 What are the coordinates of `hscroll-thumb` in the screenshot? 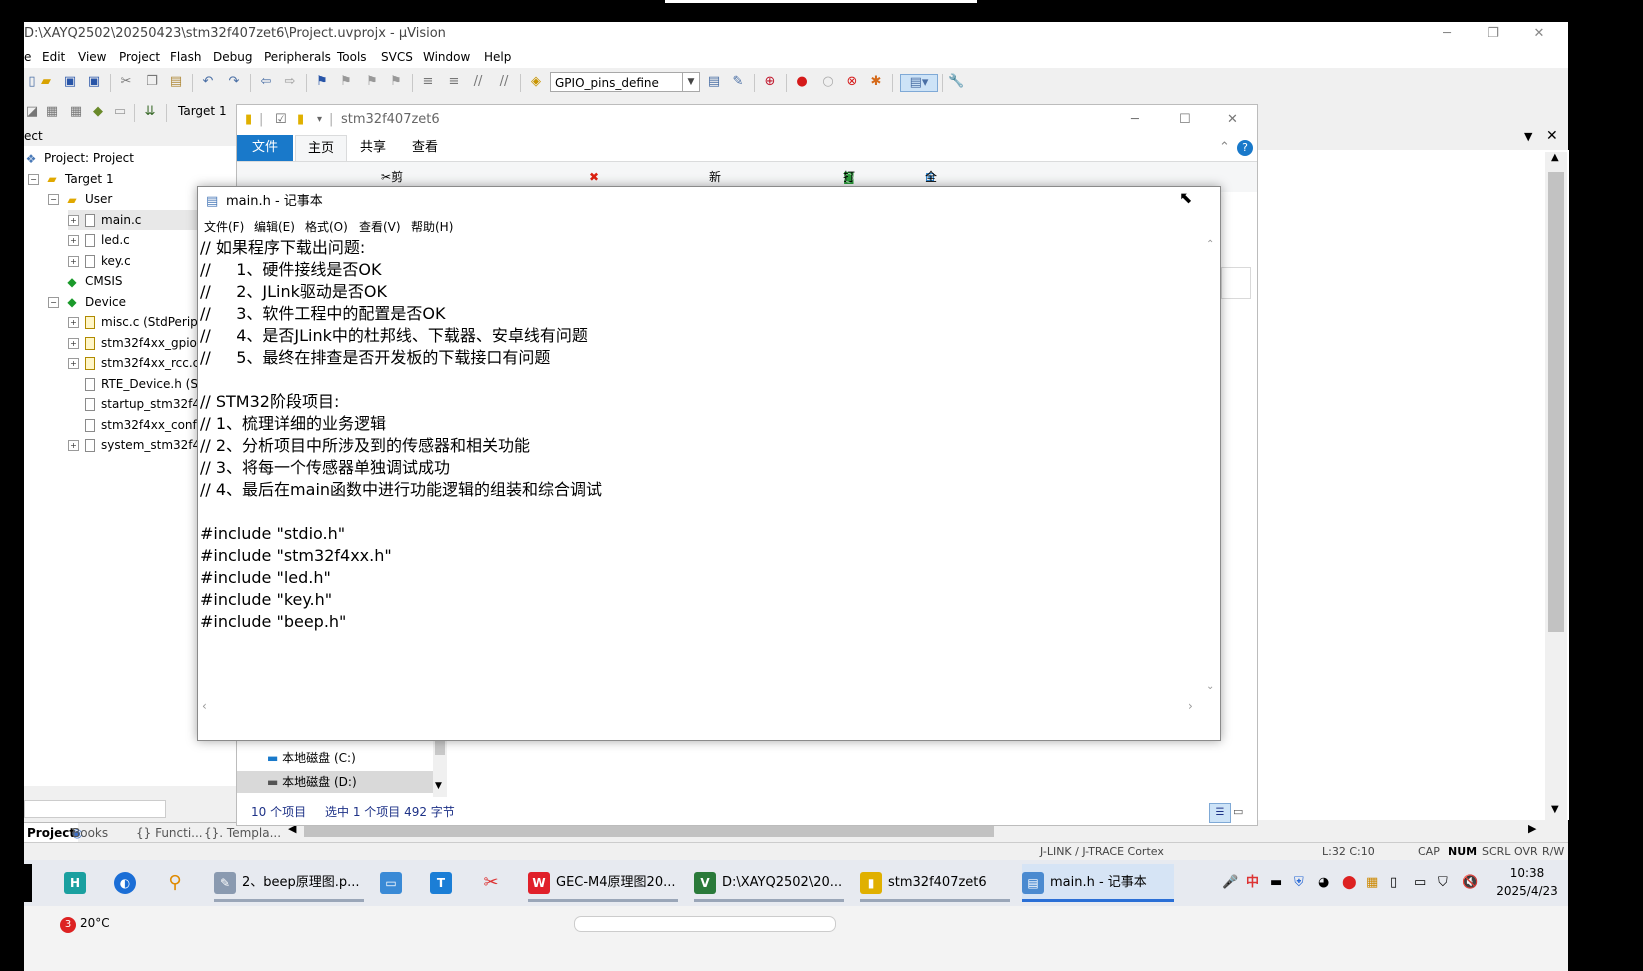 It's located at (649, 831).